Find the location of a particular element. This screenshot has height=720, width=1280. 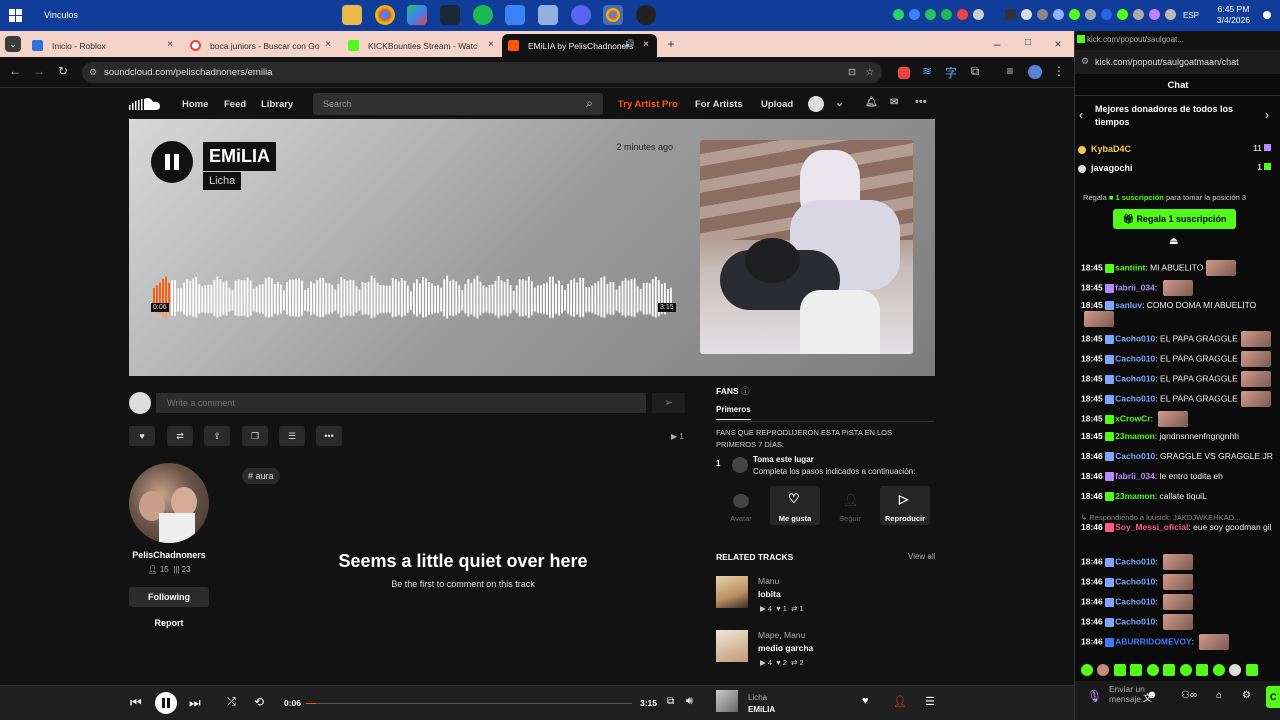

windows-start-icon is located at coordinates (15, 15).